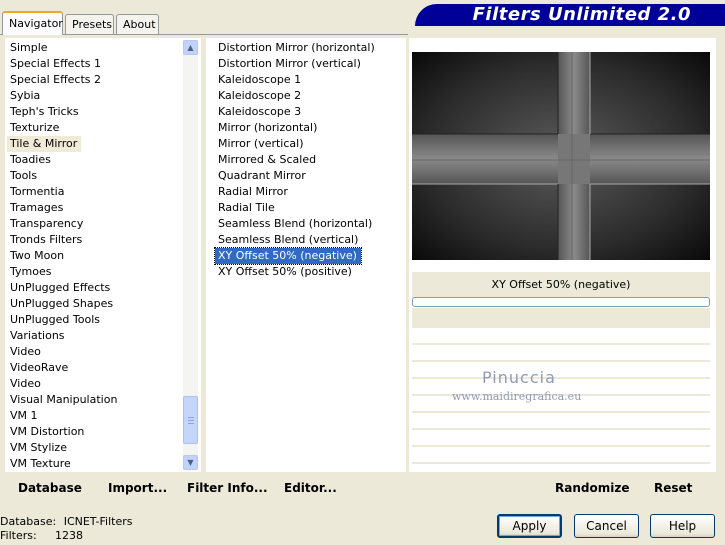 The image size is (725, 545). Describe the element at coordinates (592, 488) in the screenshot. I see `randomize-button: Randomize` at that location.